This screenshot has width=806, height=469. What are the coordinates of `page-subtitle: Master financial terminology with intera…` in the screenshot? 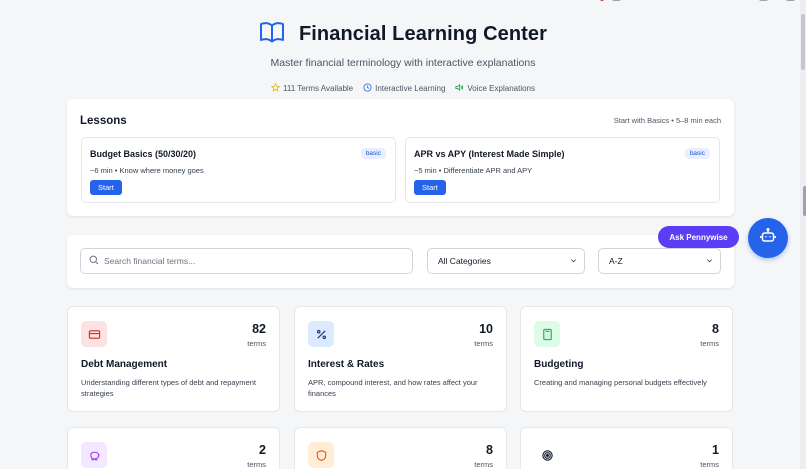 It's located at (403, 63).